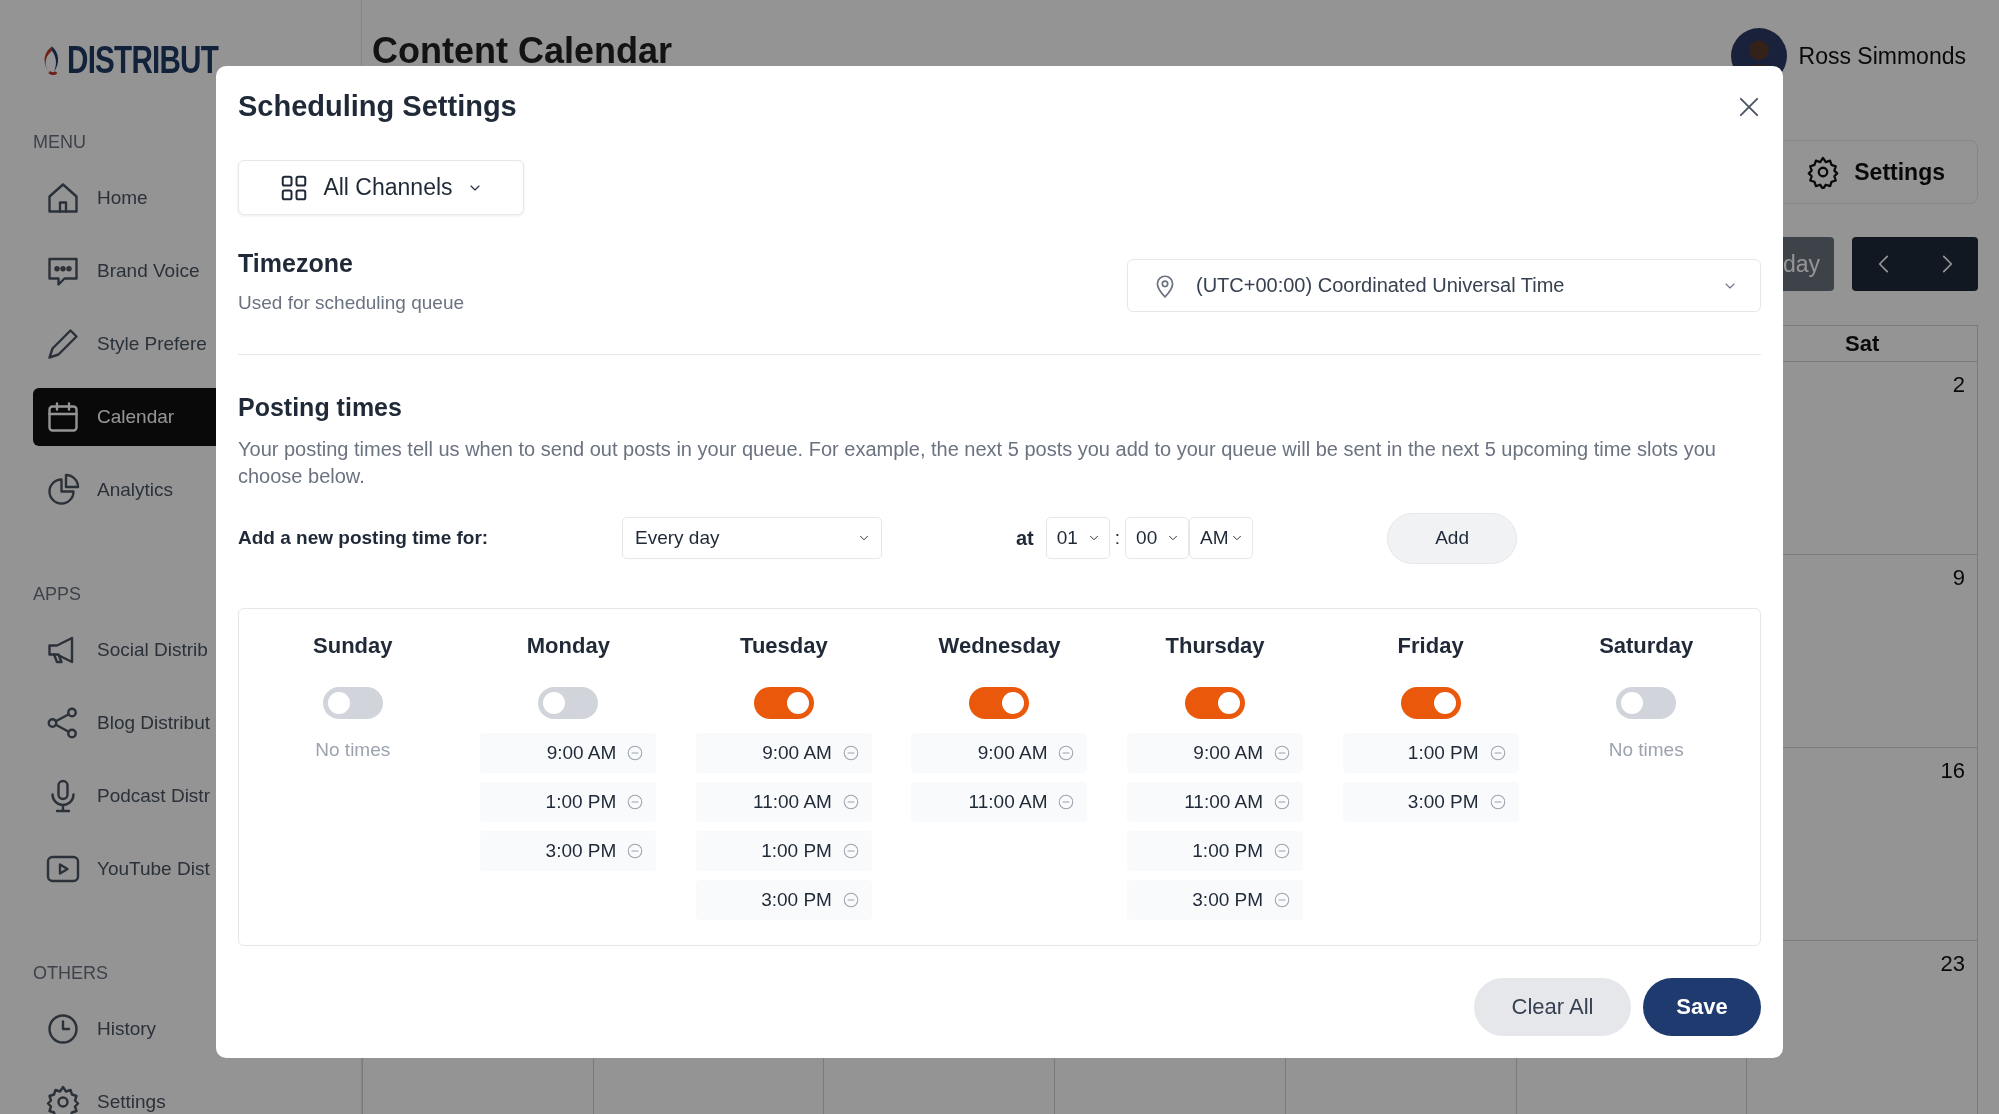  Describe the element at coordinates (183, 796) in the screenshot. I see `sidebar-item: Podcast Distr` at that location.